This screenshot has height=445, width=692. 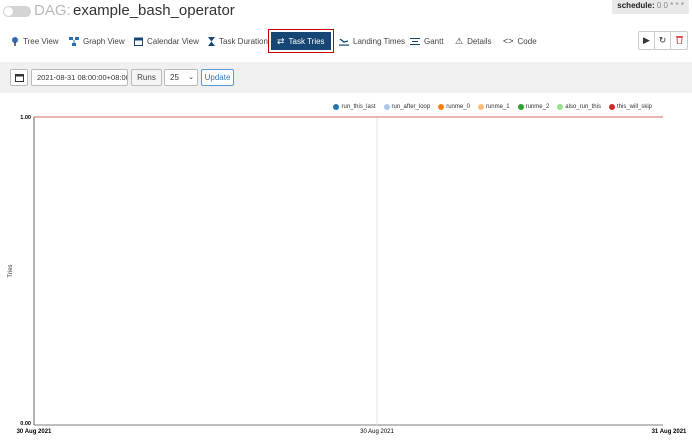 What do you see at coordinates (52, 10) in the screenshot?
I see `dag-label: DAG:` at bounding box center [52, 10].